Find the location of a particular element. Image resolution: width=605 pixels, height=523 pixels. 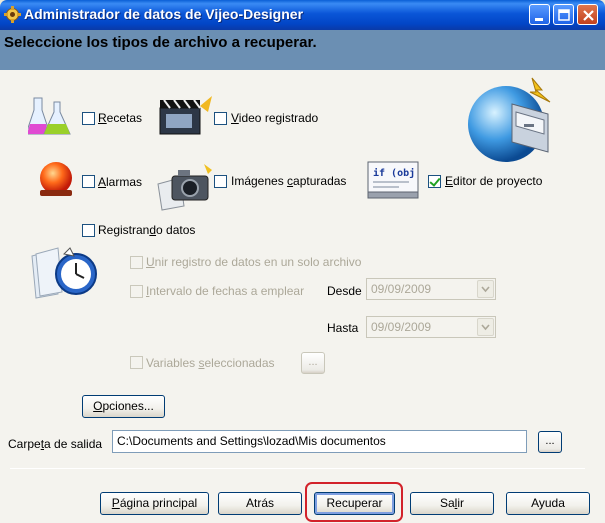

variables-checkbox is located at coordinates (136, 362).